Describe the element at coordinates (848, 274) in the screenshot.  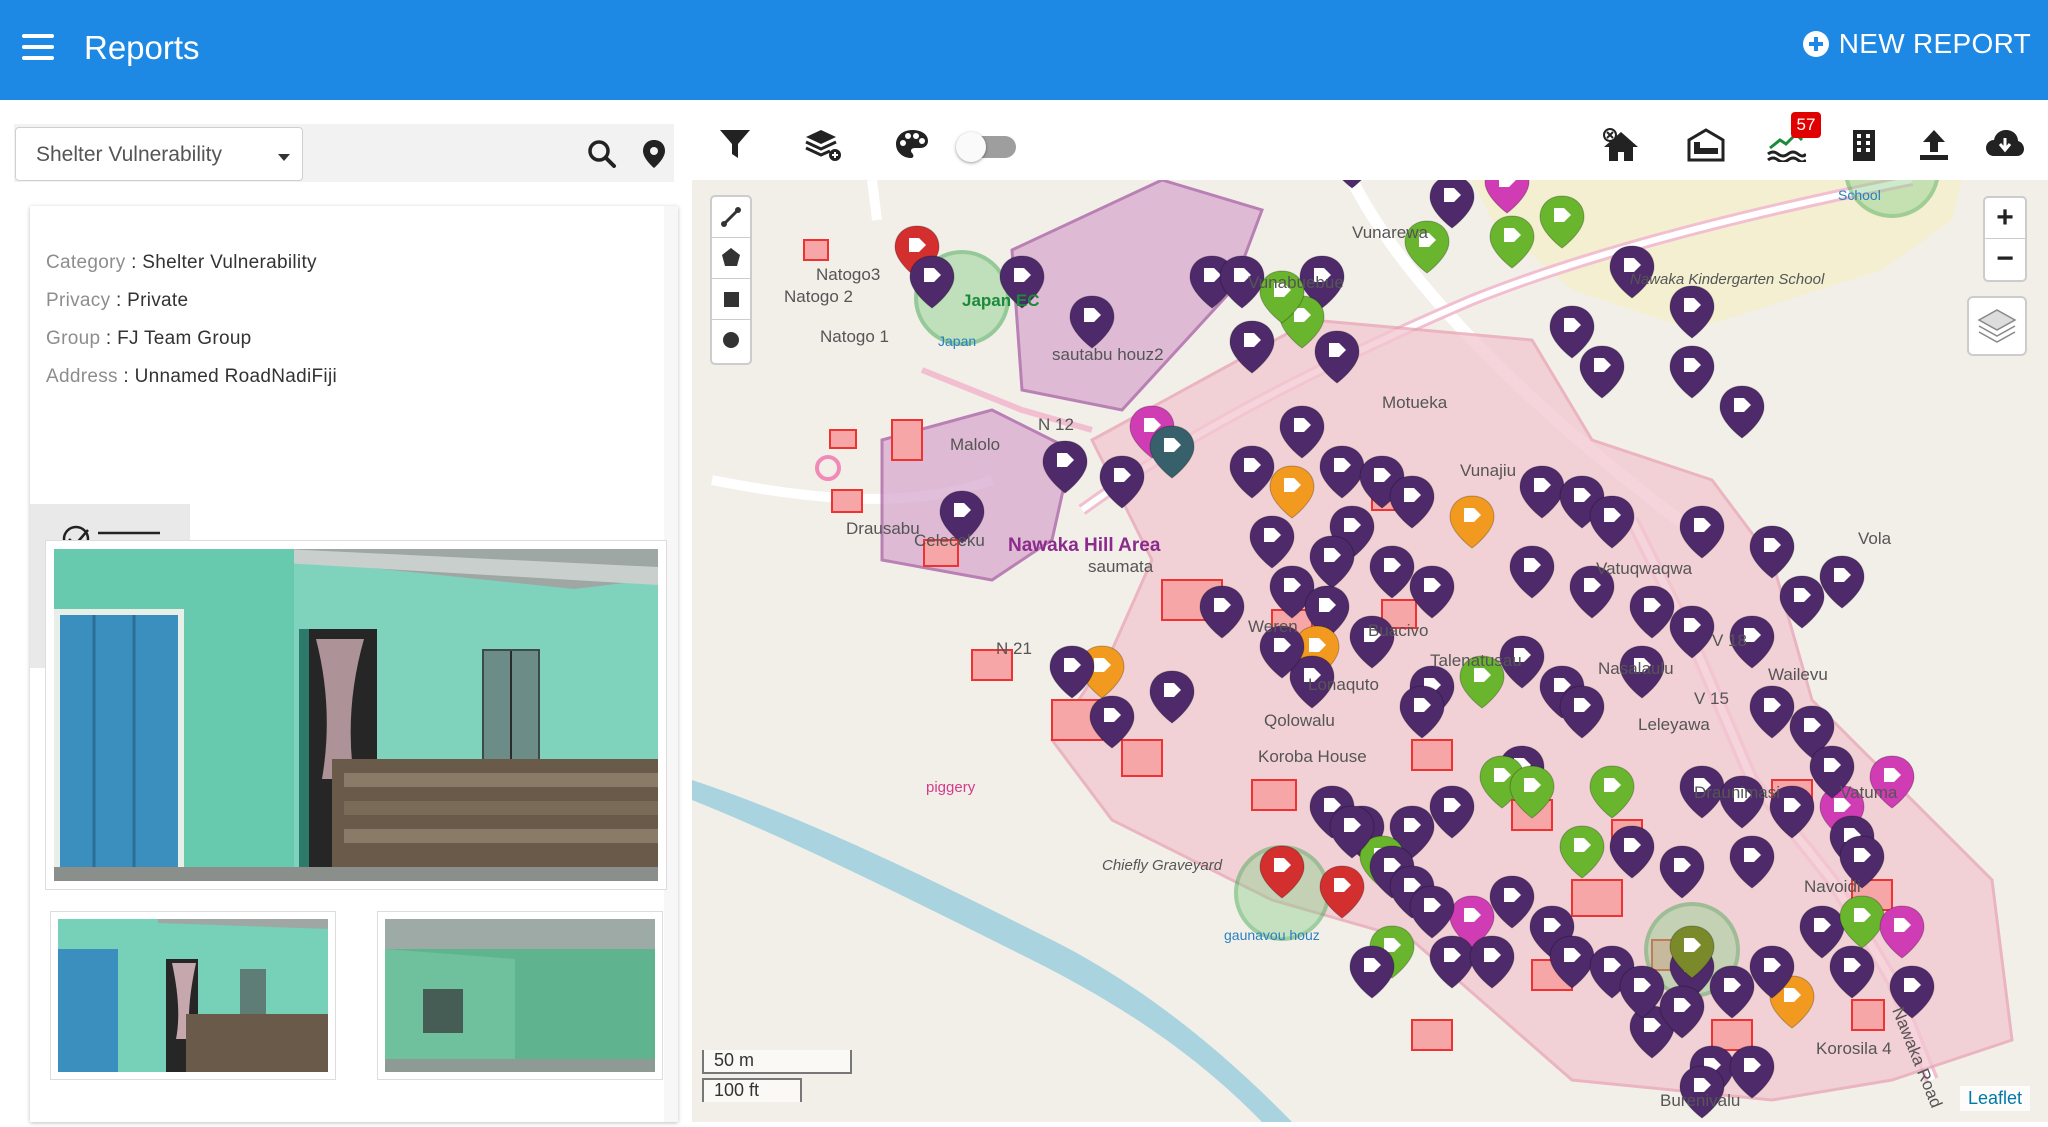
I see `map-label: Natogo3` at that location.